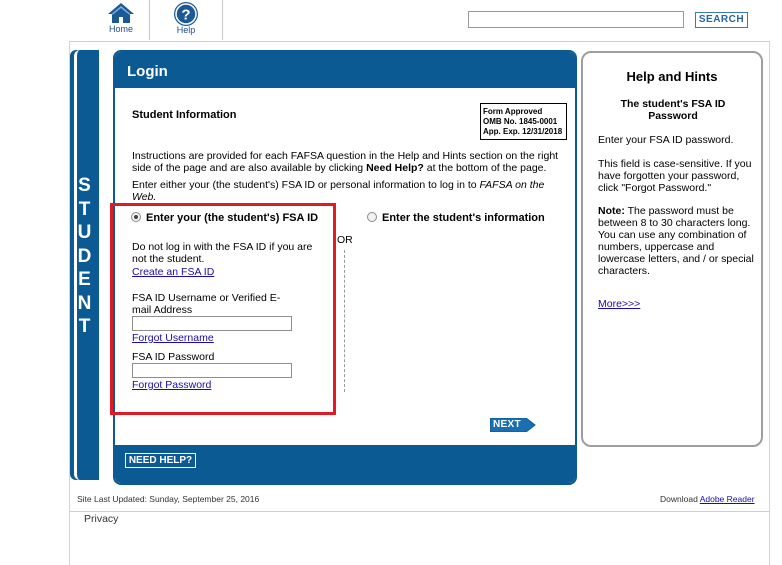 Image resolution: width=782 pixels, height=565 pixels. What do you see at coordinates (84, 232) in the screenshot?
I see `student-letter: U` at bounding box center [84, 232].